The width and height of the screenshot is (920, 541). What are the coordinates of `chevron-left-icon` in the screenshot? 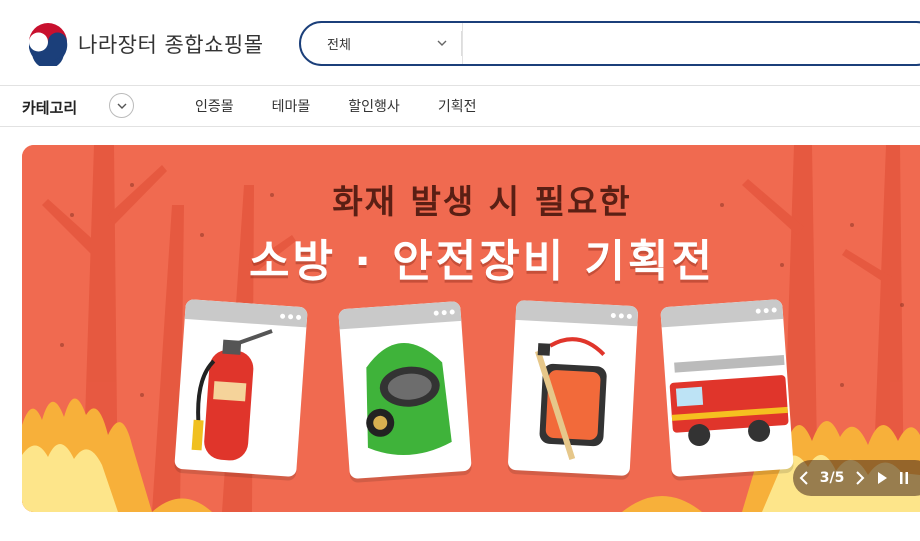 It's located at (803, 478).